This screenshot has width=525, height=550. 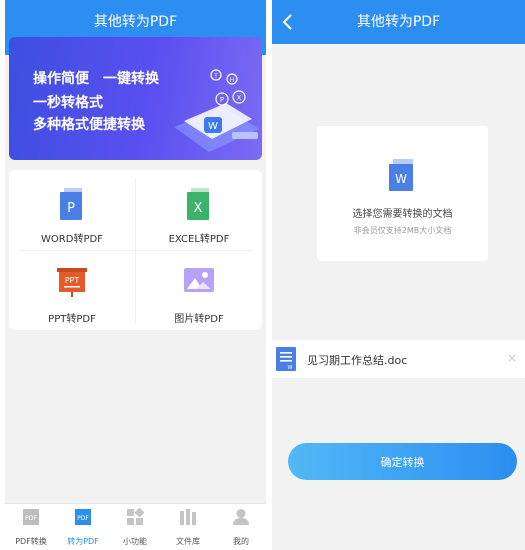 I want to click on nav-label: PDF转换, so click(x=31, y=541).